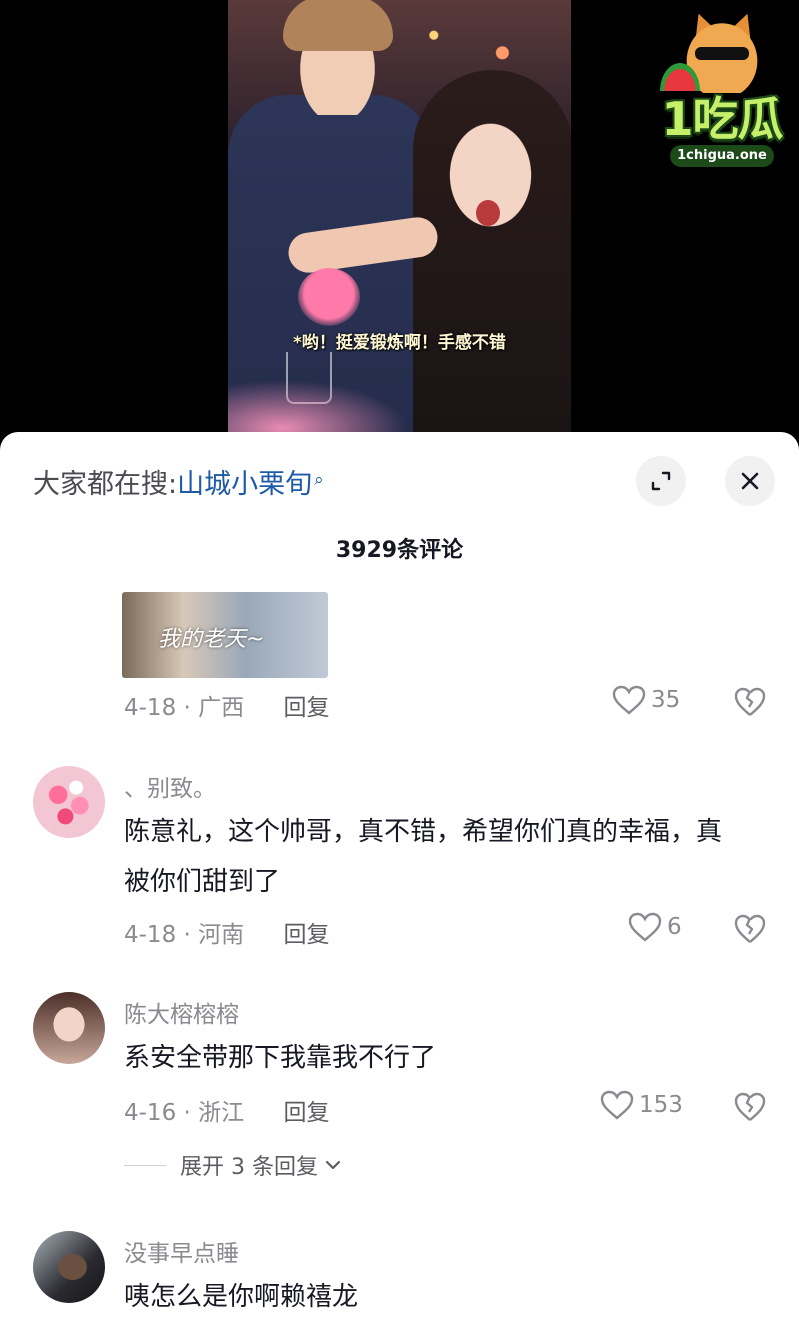  I want to click on like-count: 153, so click(661, 1105).